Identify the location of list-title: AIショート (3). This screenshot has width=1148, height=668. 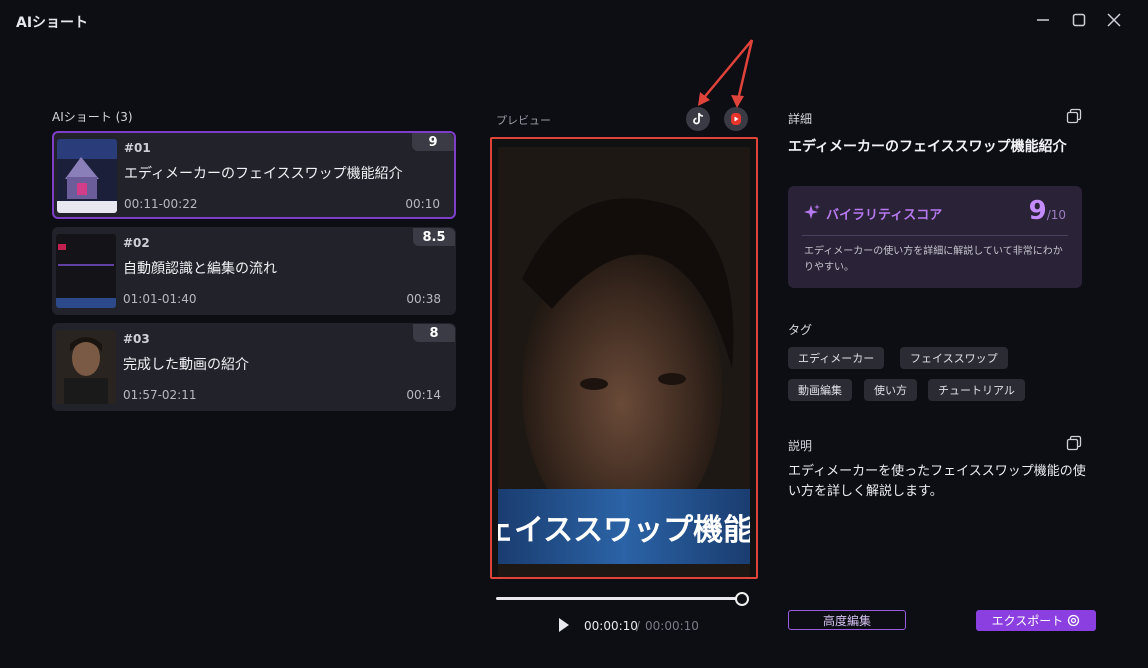
(92, 117).